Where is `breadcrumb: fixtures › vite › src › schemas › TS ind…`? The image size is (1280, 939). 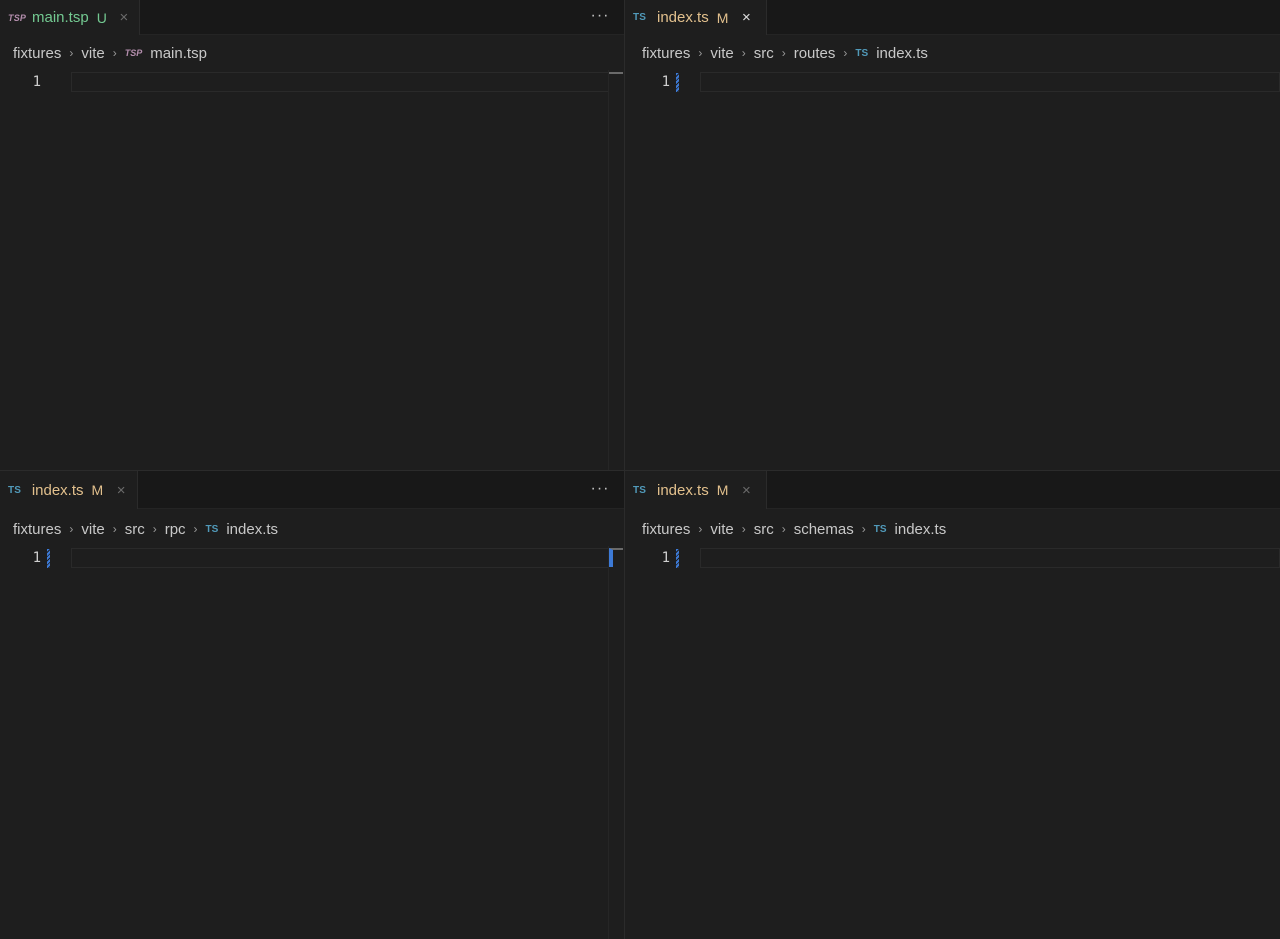 breadcrumb: fixtures › vite › src › schemas › TS ind… is located at coordinates (794, 529).